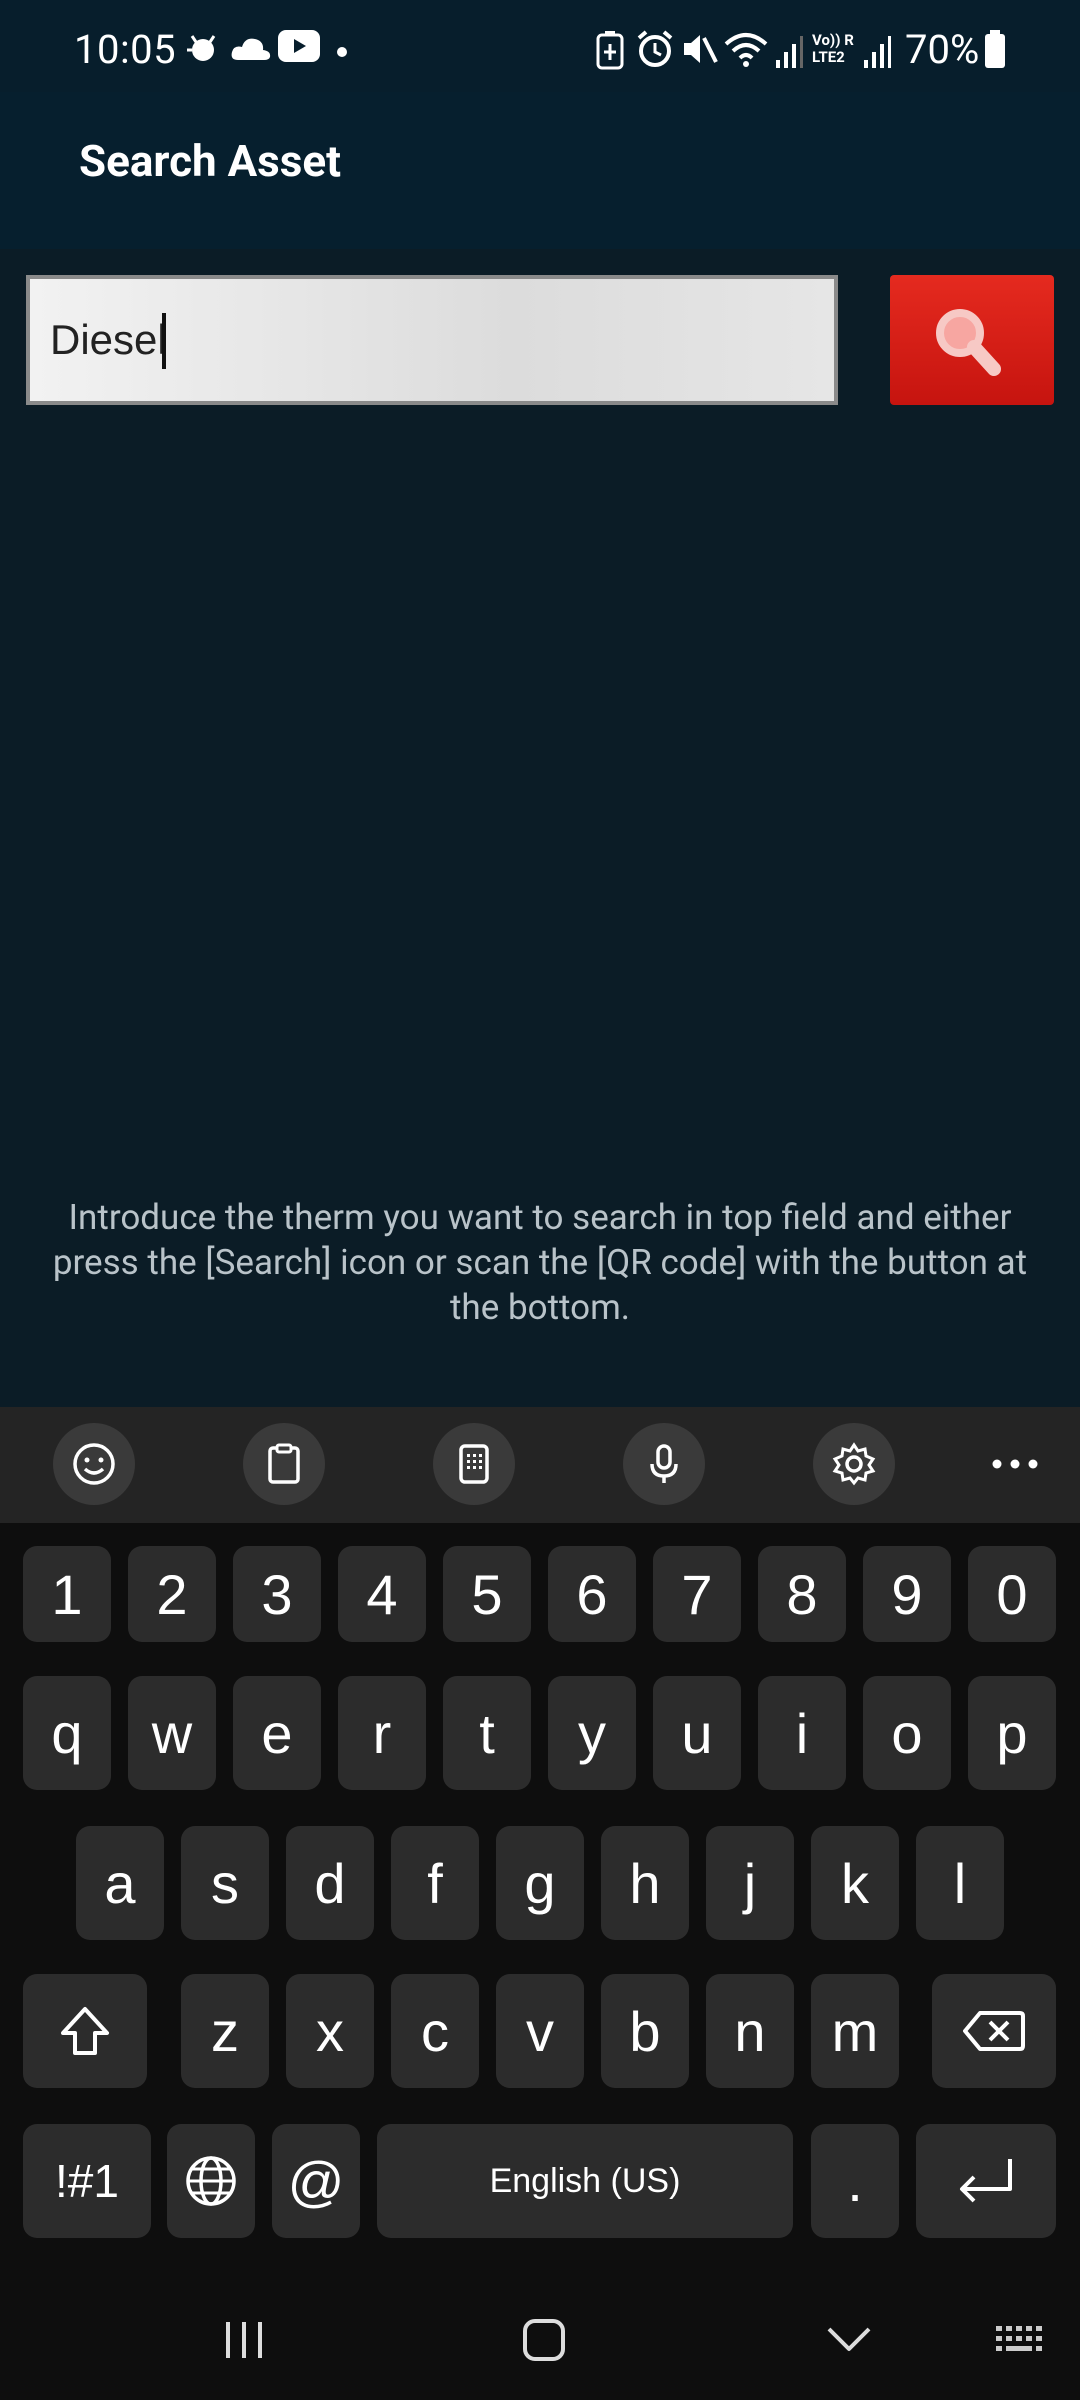 This screenshot has height=2400, width=1080. Describe the element at coordinates (342, 52) in the screenshot. I see `dot-icon` at that location.